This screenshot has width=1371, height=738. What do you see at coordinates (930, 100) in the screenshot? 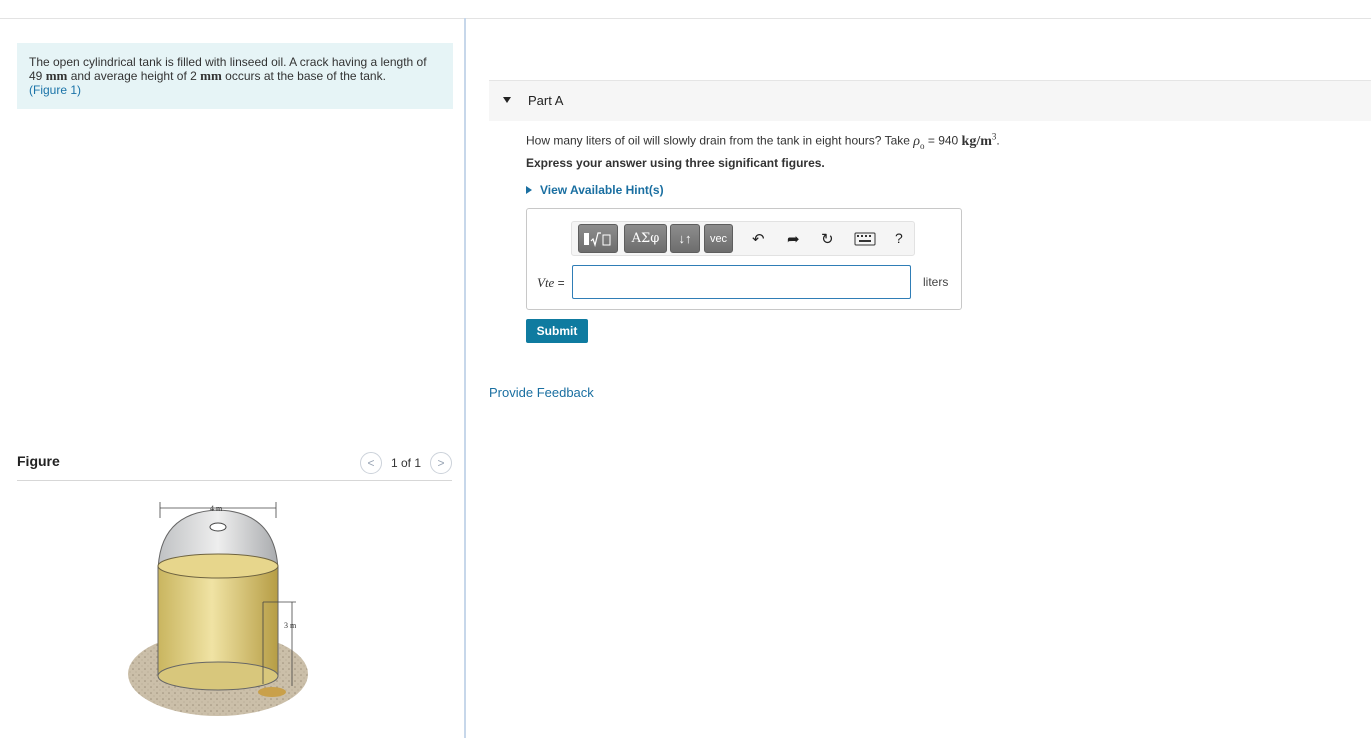
I see `part-a-header: Part A` at bounding box center [930, 100].